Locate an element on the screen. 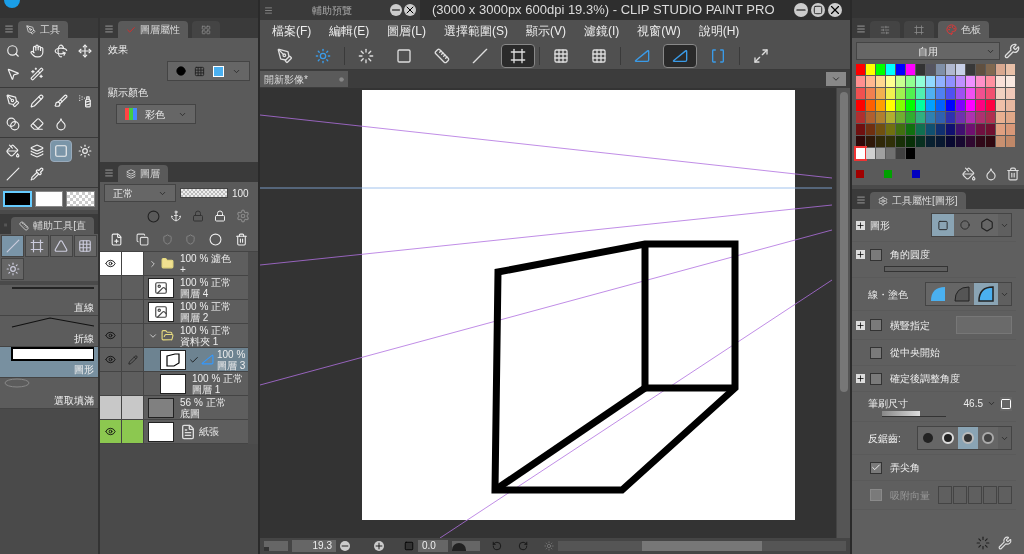 The height and width of the screenshot is (554, 1024). opacity-value: 100 is located at coordinates (240, 193).